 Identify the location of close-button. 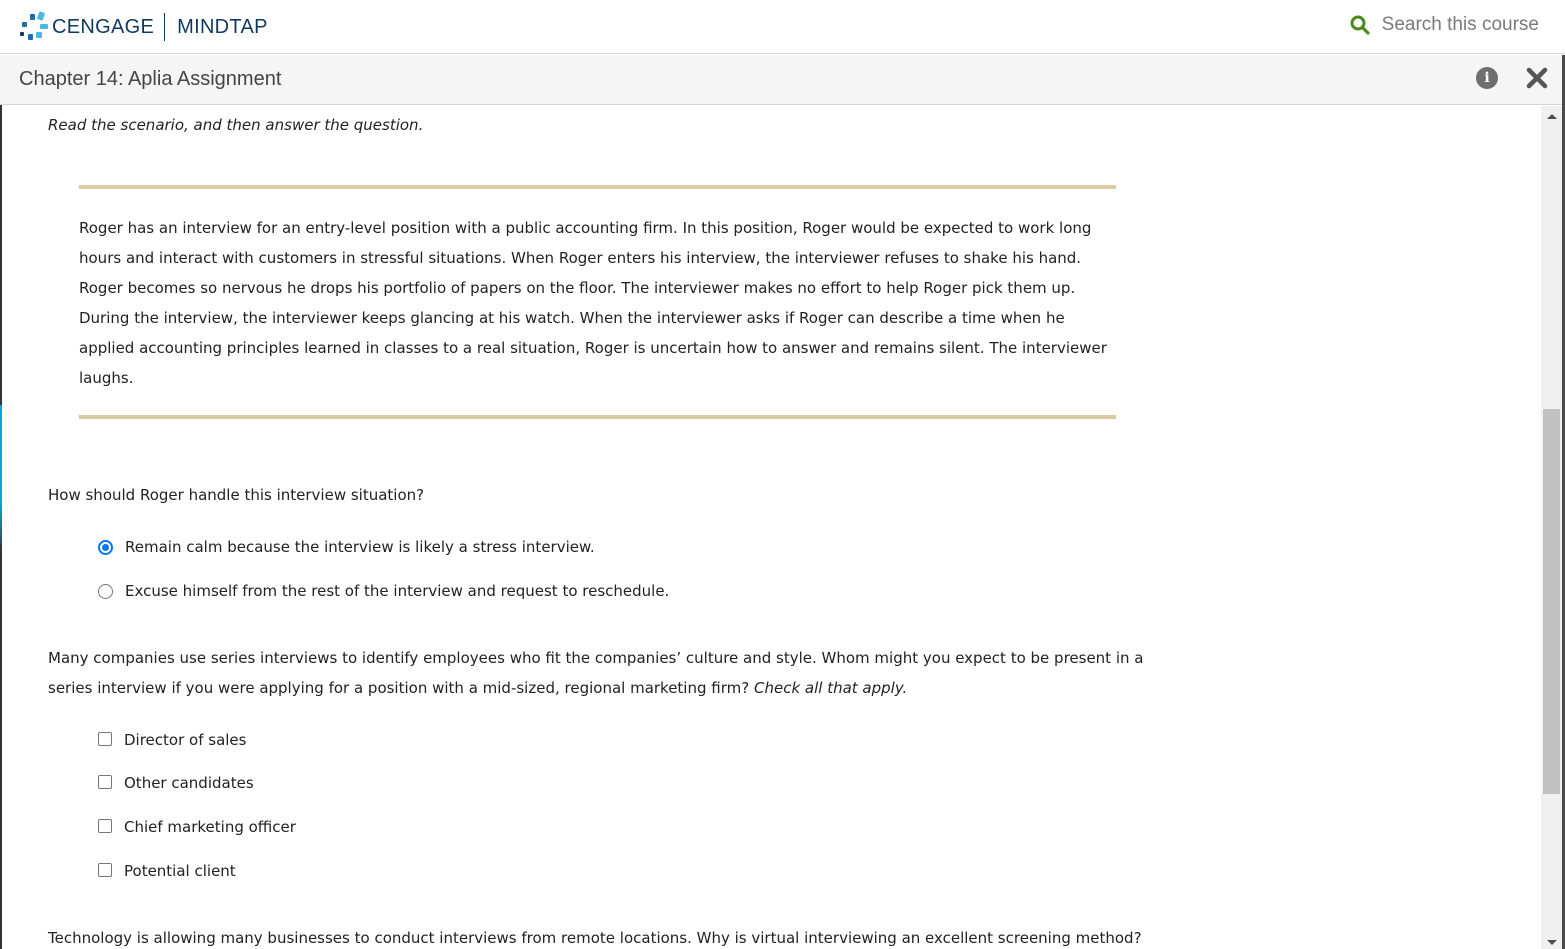
(1537, 78).